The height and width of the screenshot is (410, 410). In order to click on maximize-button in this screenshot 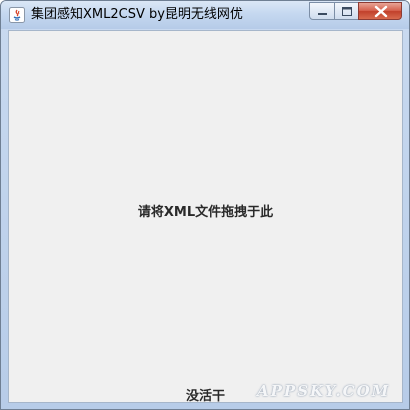, I will do `click(346, 11)`.